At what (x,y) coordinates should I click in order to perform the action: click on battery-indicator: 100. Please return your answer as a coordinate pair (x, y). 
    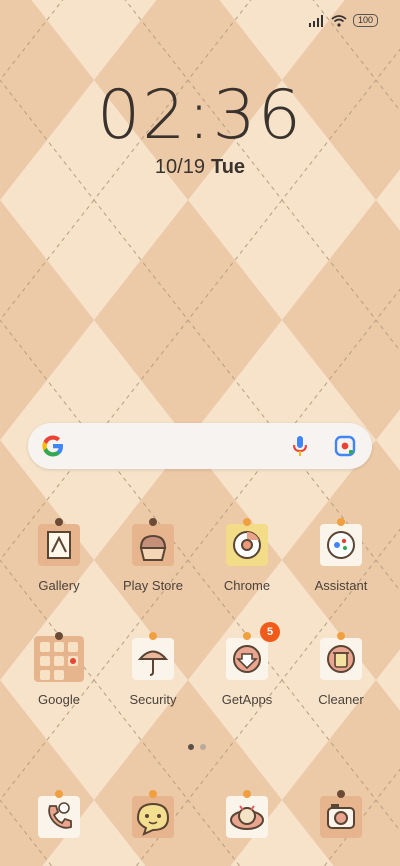
    Looking at the image, I should click on (365, 20).